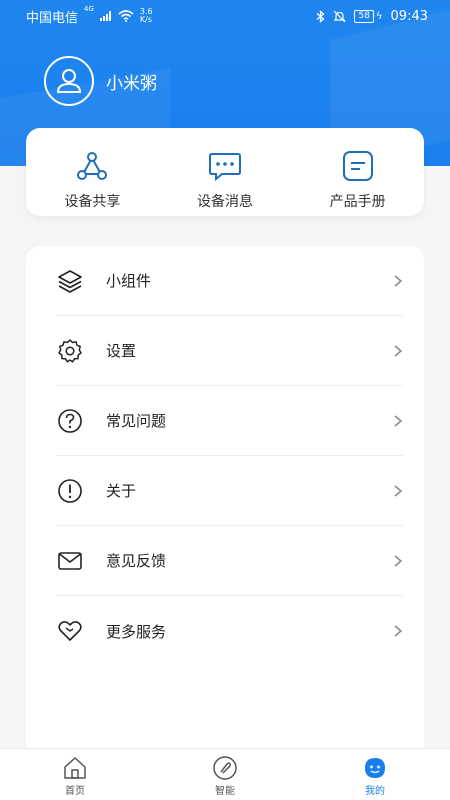  What do you see at coordinates (225, 768) in the screenshot?
I see `smart-icon` at bounding box center [225, 768].